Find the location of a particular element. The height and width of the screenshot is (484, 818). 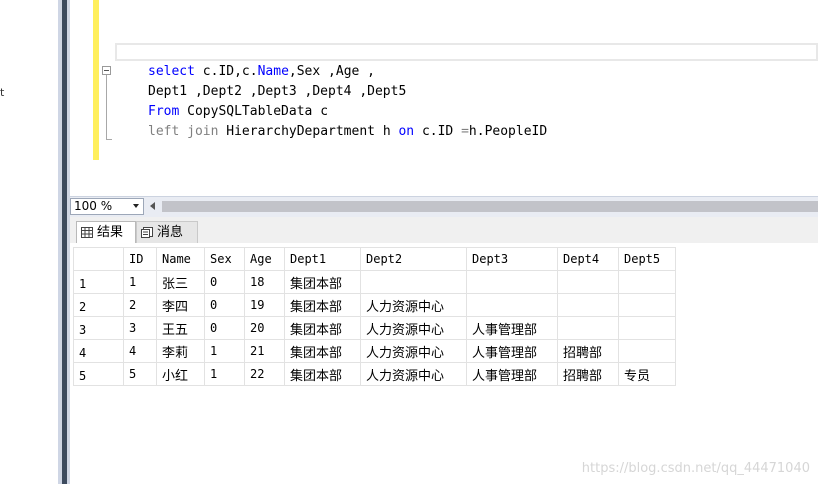

table-cell: 18 is located at coordinates (264, 282).